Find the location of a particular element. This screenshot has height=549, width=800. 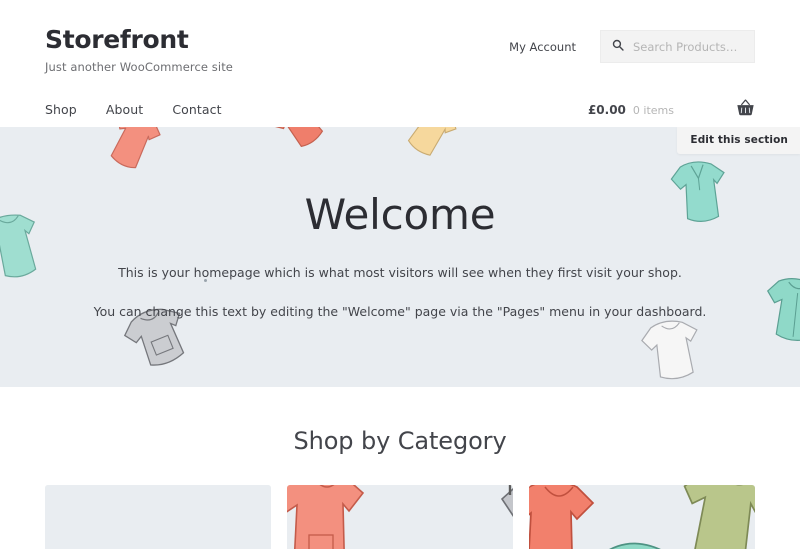

shop-by-category-heading: Shop by Category is located at coordinates (400, 440).